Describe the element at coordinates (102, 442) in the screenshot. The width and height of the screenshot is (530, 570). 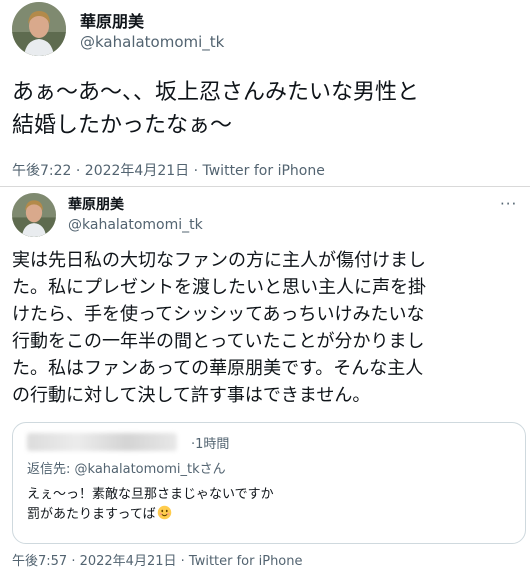
I see `blurred-author` at that location.